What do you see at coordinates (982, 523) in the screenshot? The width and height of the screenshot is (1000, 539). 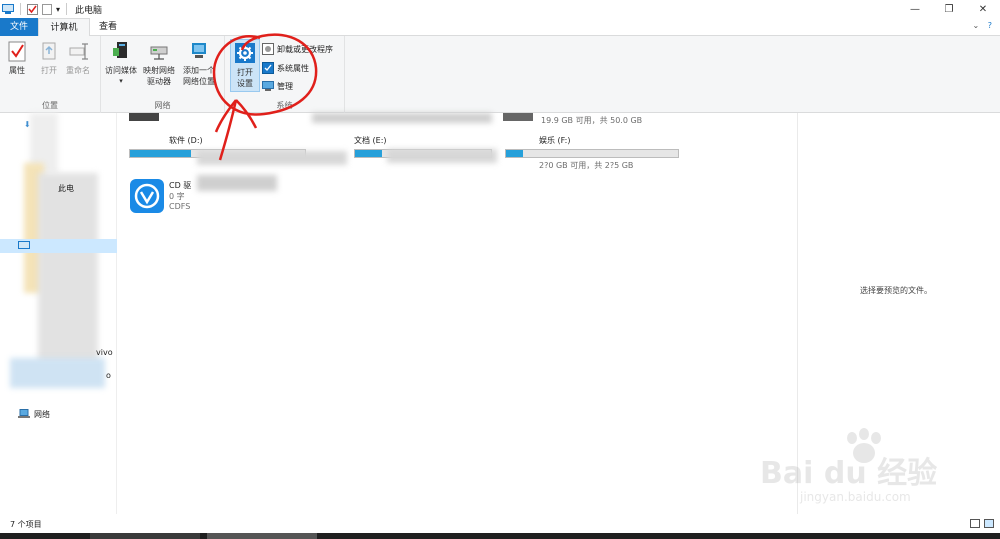 I see `view-toggle` at bounding box center [982, 523].